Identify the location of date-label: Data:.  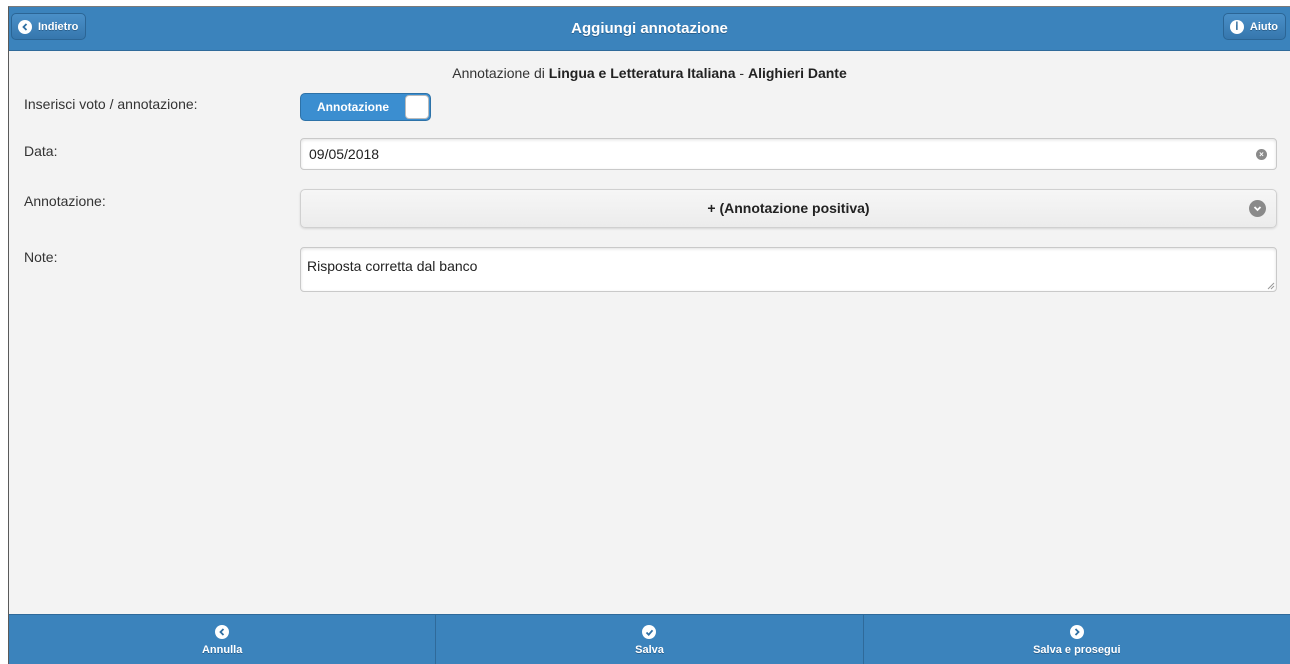
(41, 151).